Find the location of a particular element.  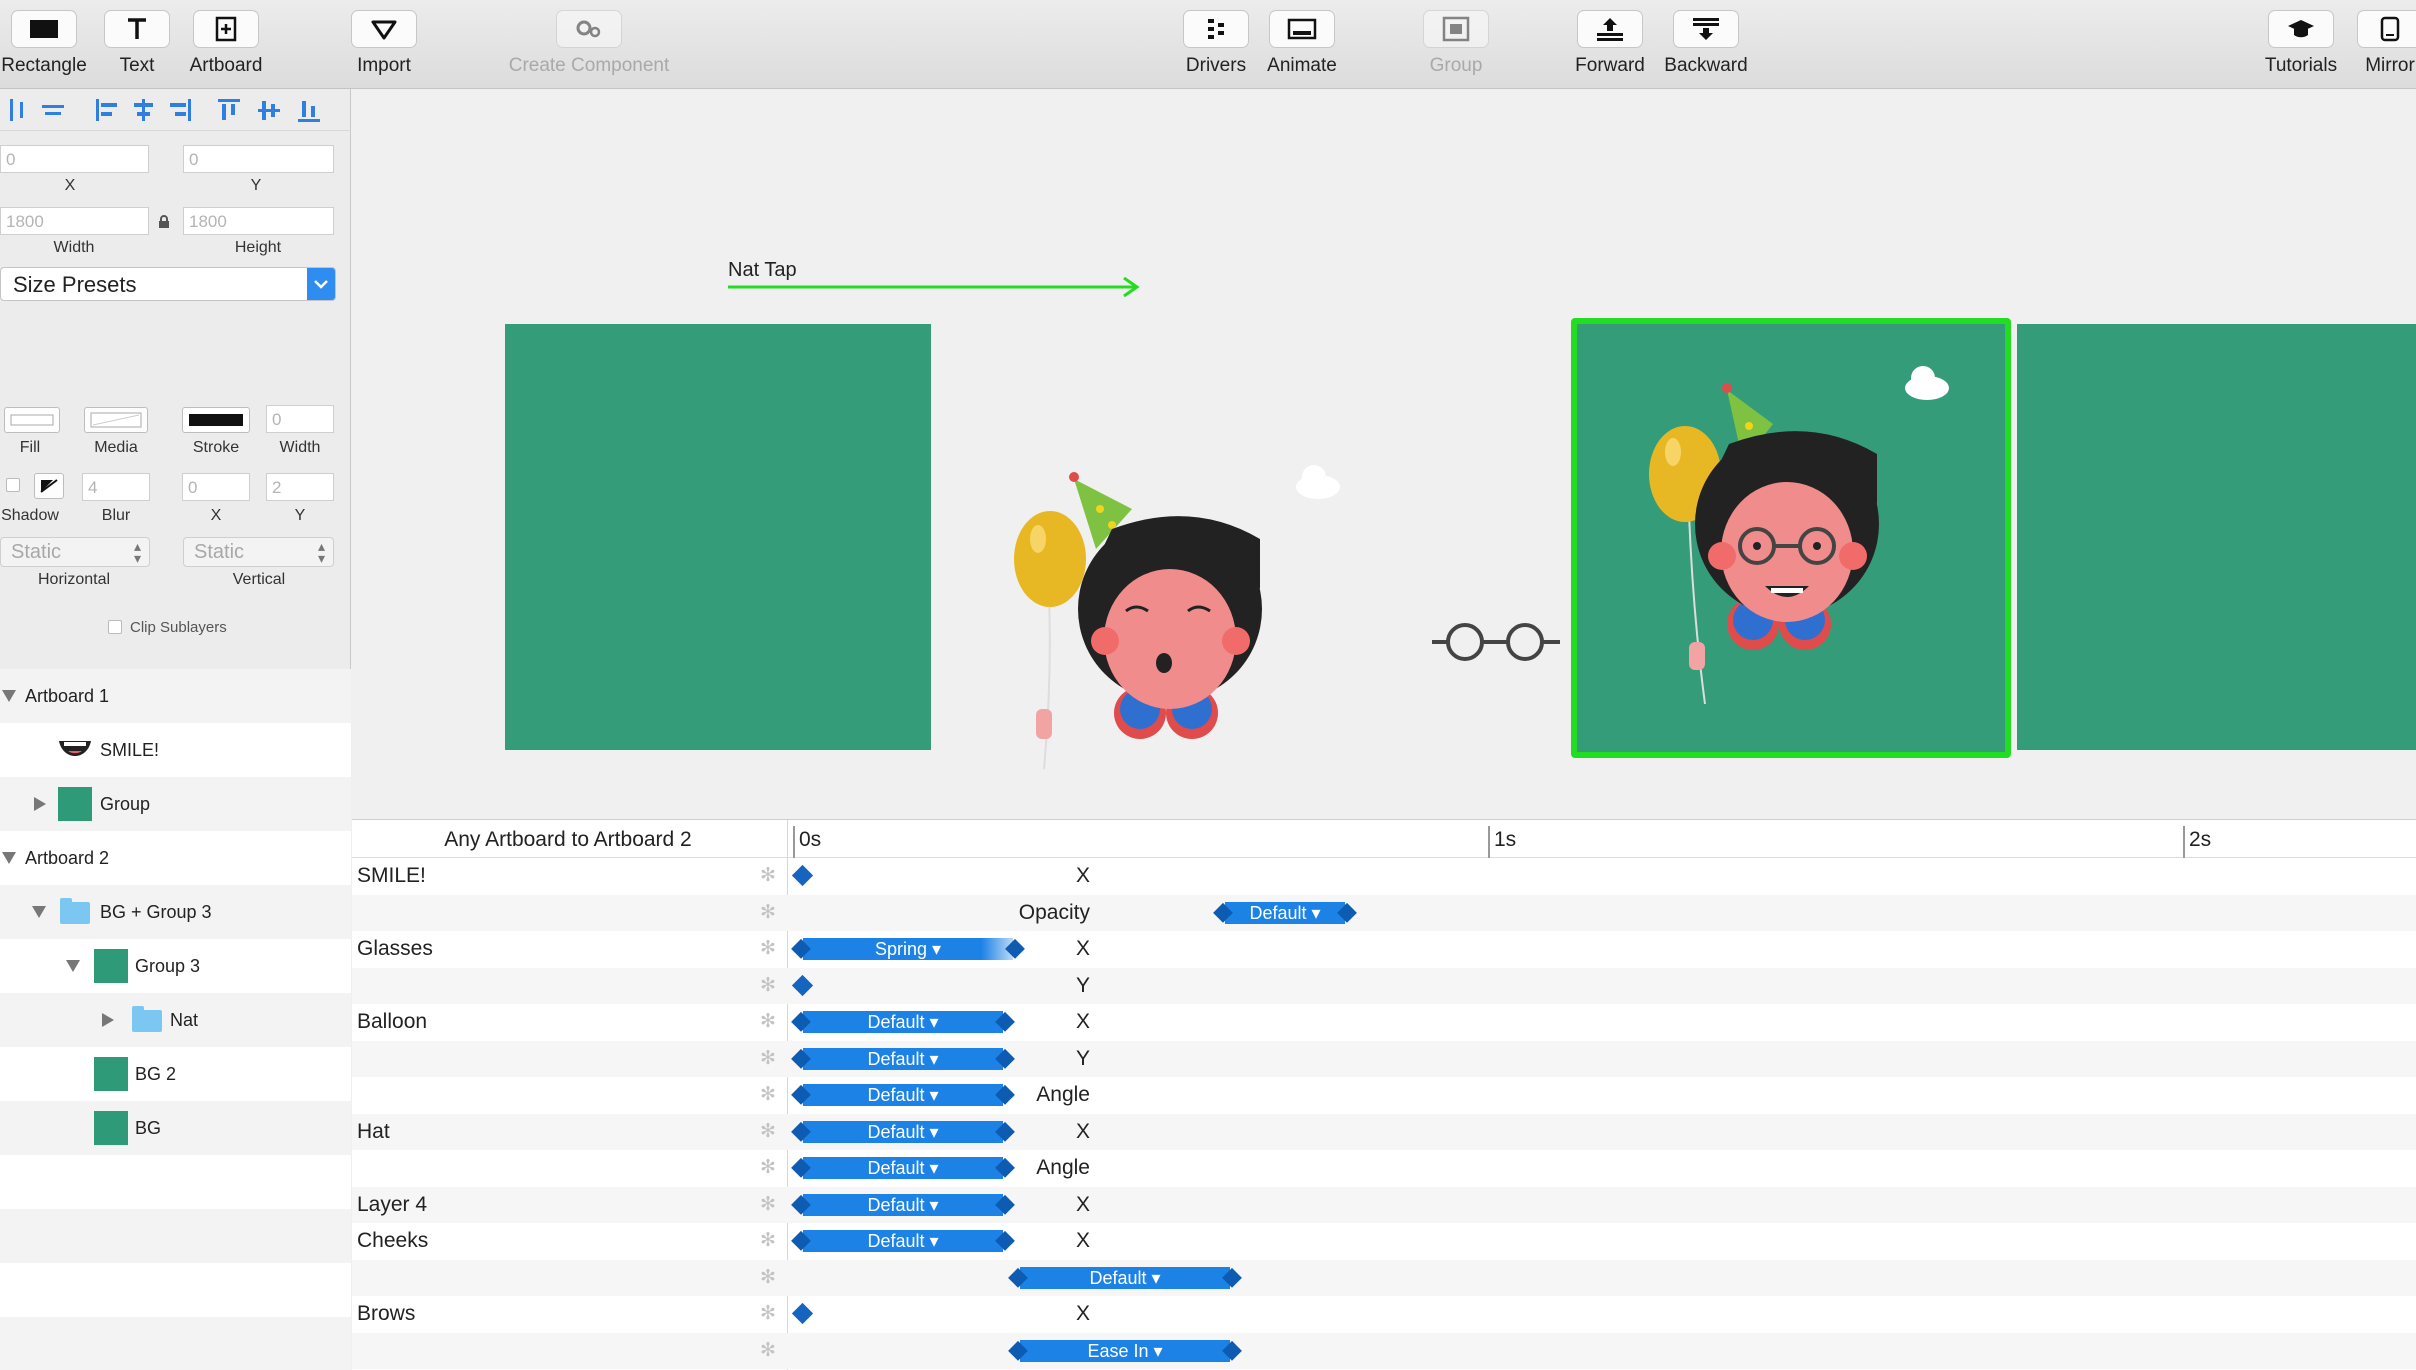

horizontal-constraint-popup: Static ▴ ▾ is located at coordinates (75, 552).